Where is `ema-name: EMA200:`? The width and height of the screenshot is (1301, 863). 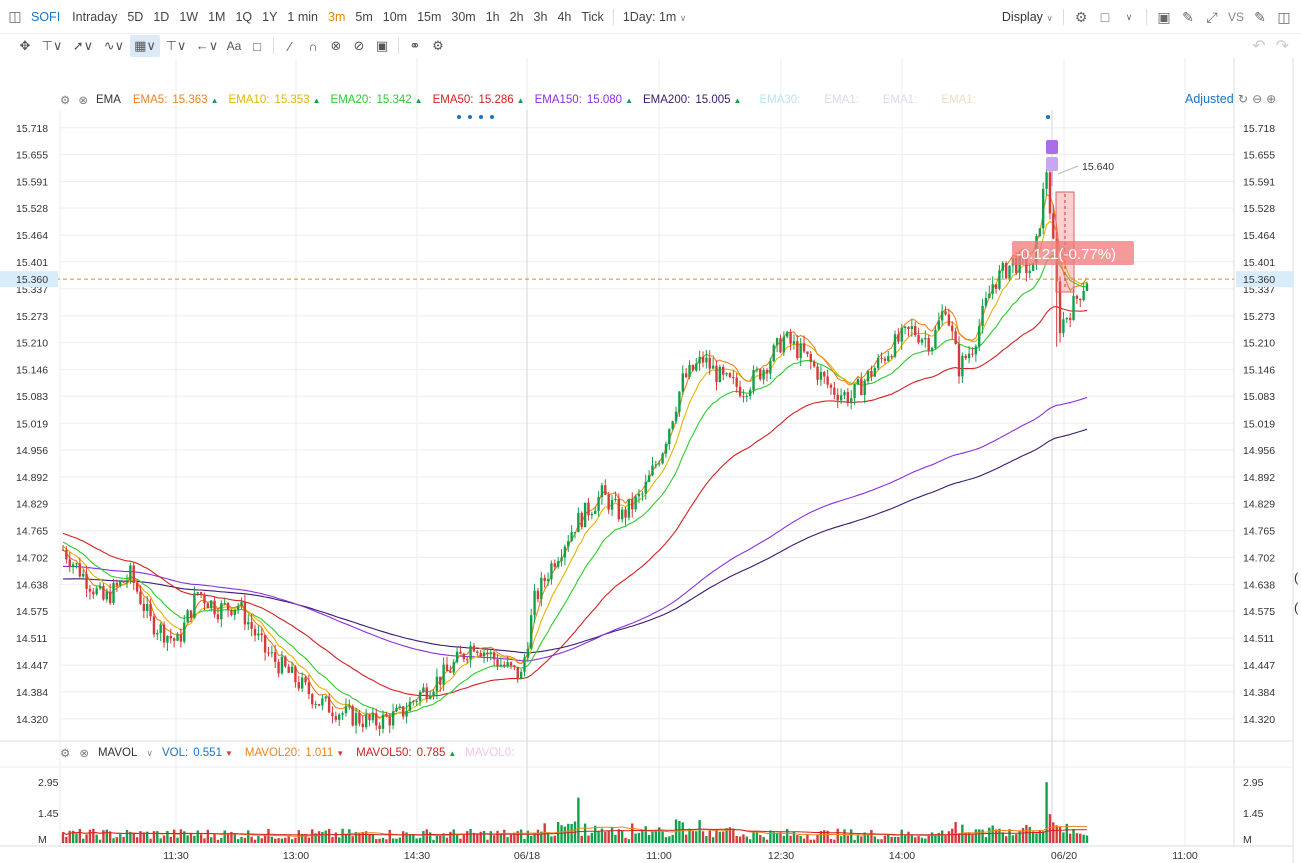
ema-name: EMA200: is located at coordinates (667, 100).